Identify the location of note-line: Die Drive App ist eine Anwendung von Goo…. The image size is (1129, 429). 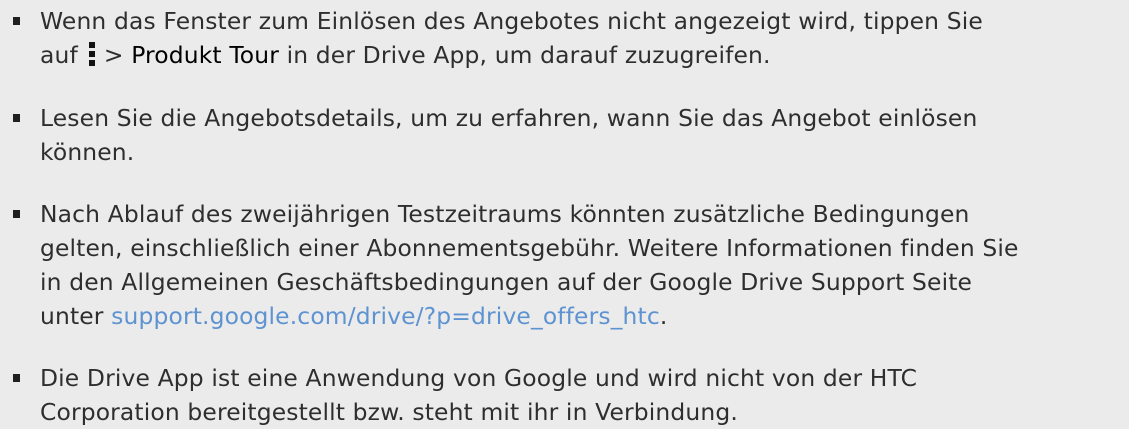
(479, 378).